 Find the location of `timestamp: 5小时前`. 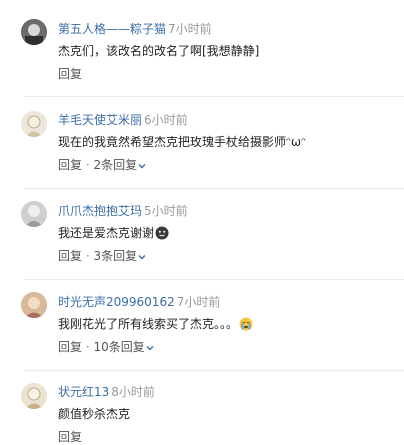

timestamp: 5小时前 is located at coordinates (166, 211).